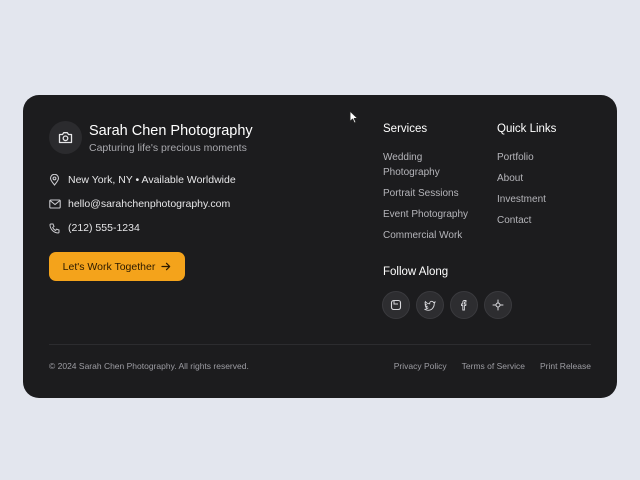  What do you see at coordinates (152, 180) in the screenshot?
I see `location-text: New York, NY • Available Worldwide` at bounding box center [152, 180].